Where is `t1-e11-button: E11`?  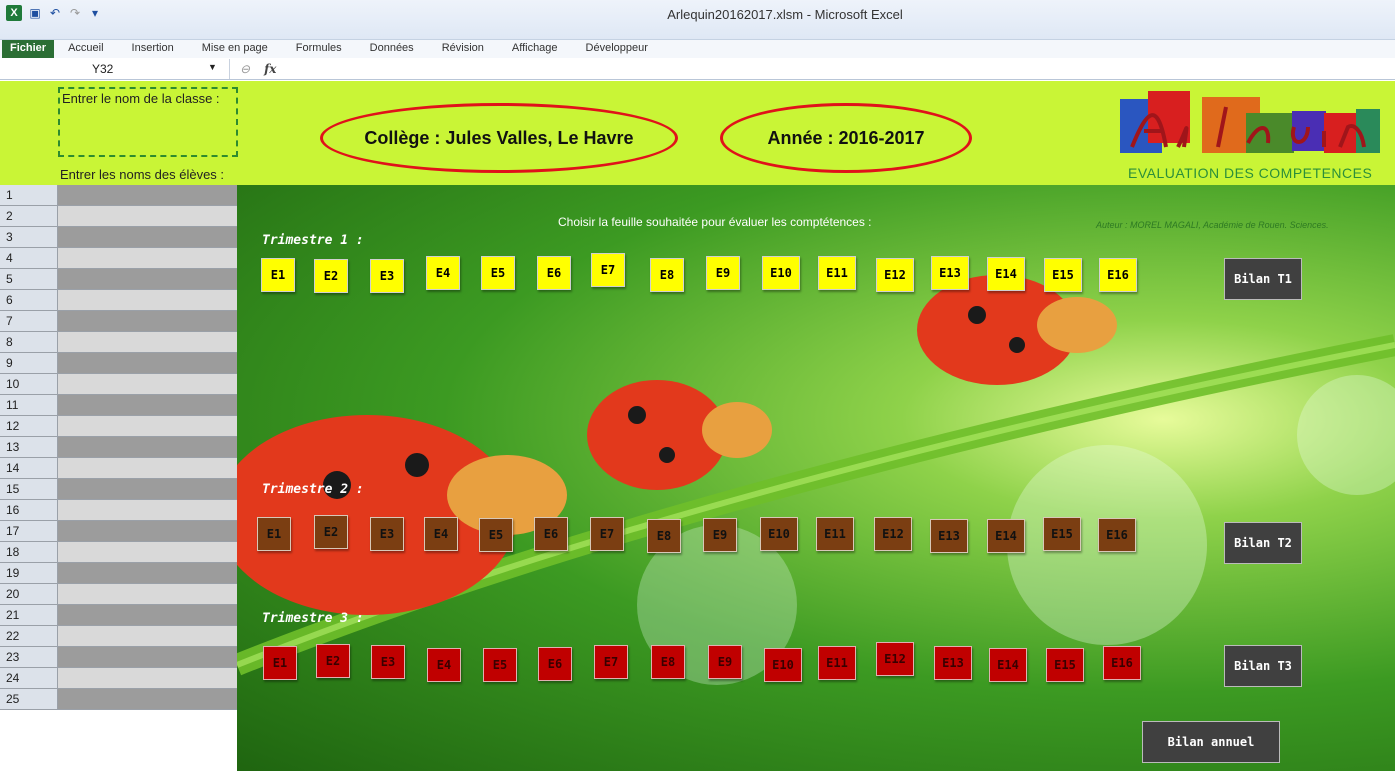 t1-e11-button: E11 is located at coordinates (837, 273).